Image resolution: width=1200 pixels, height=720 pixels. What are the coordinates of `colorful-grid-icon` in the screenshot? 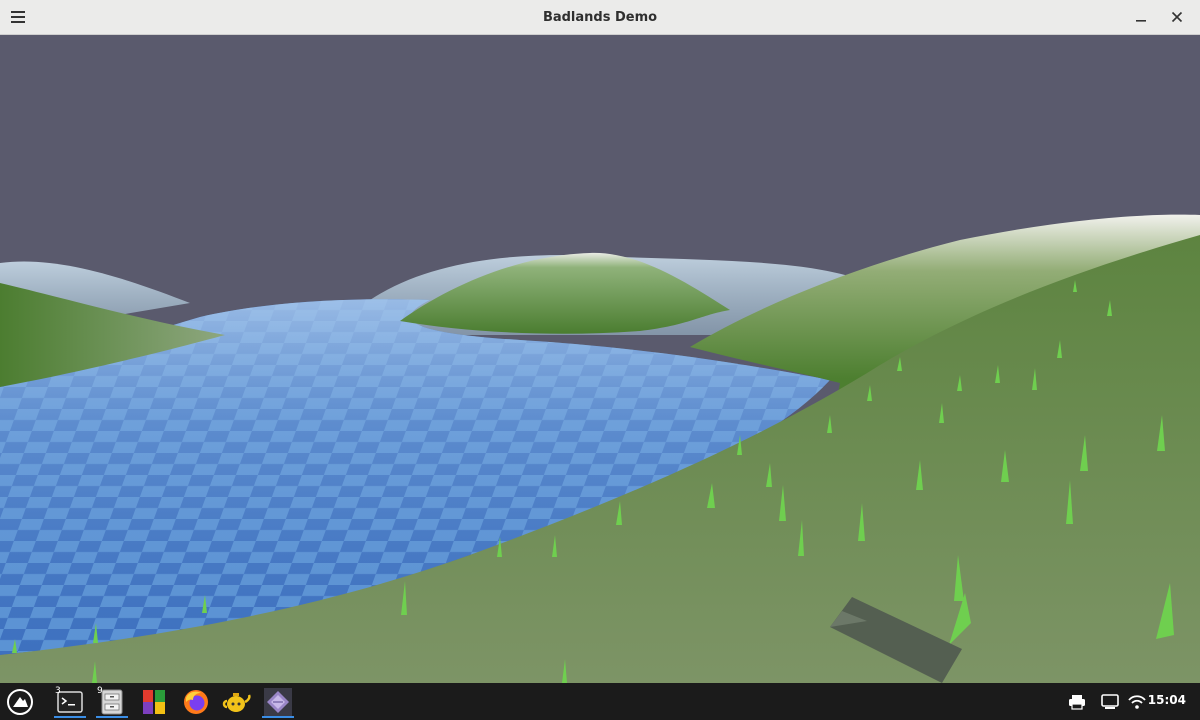 It's located at (154, 701).